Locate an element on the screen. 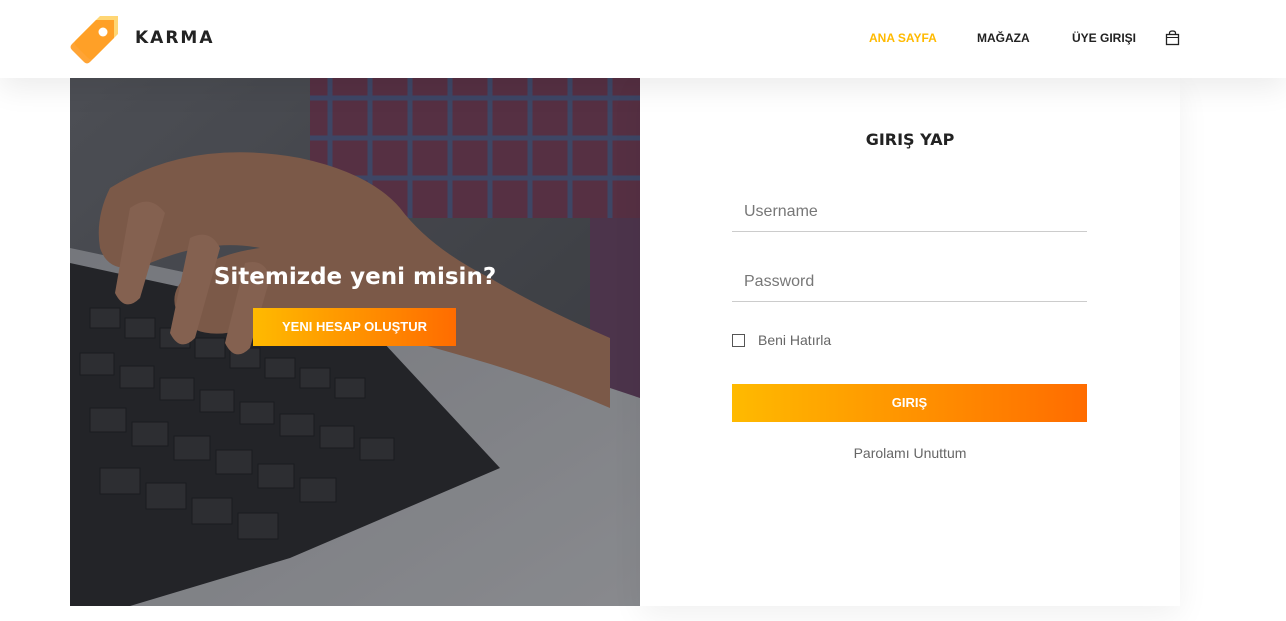 The height and width of the screenshot is (621, 1286). main-nav: ANA SAYFA MAĞAZA ÜYE GIRIŞI is located at coordinates (643, 39).